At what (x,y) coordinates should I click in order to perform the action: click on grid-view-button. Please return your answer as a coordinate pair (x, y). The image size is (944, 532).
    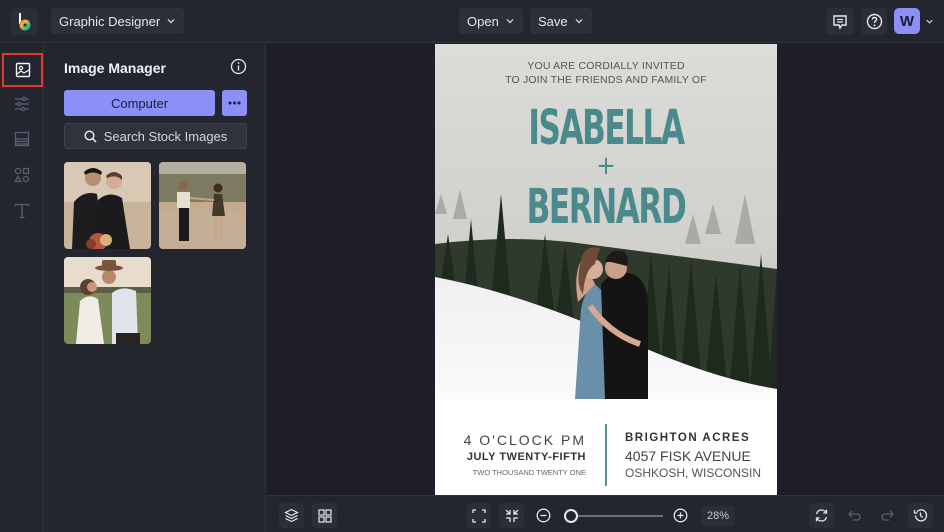
    Looking at the image, I should click on (324, 515).